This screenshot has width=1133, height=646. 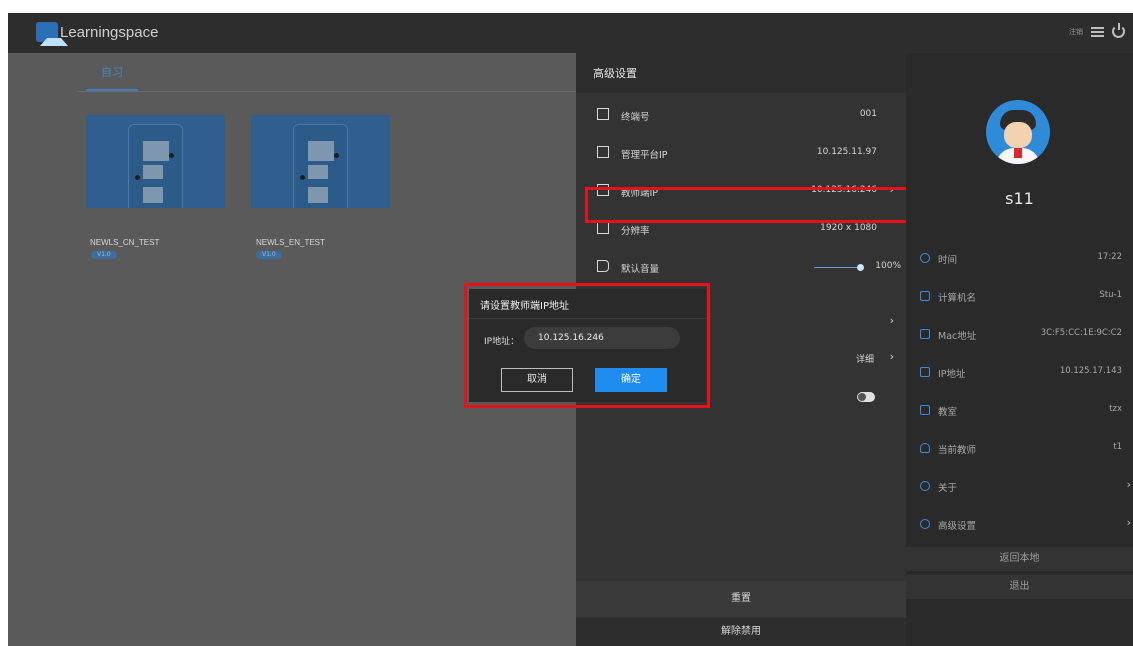 What do you see at coordinates (635, 117) in the screenshot?
I see `setting-label: 终端号` at bounding box center [635, 117].